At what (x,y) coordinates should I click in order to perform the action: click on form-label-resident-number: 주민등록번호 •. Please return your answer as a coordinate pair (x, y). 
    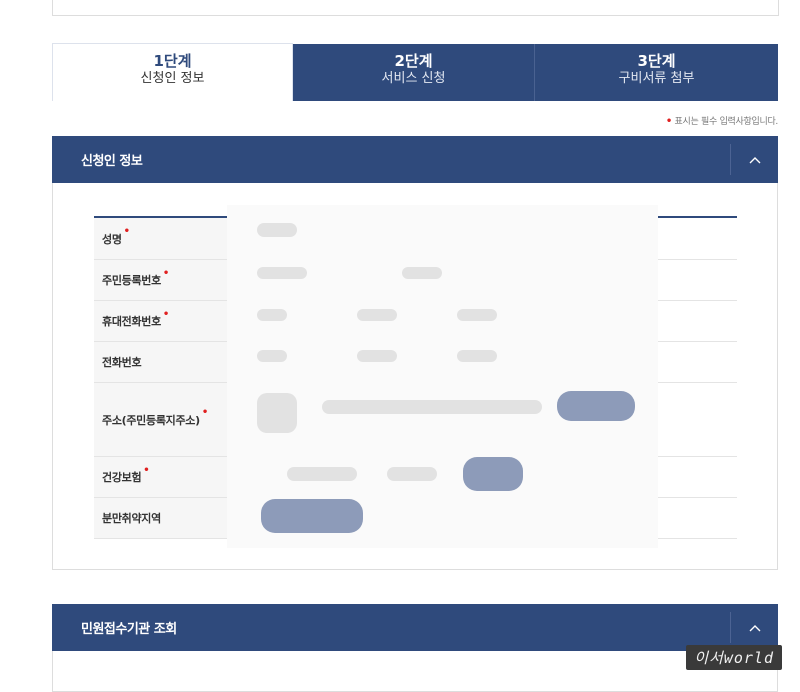
    Looking at the image, I should click on (161, 280).